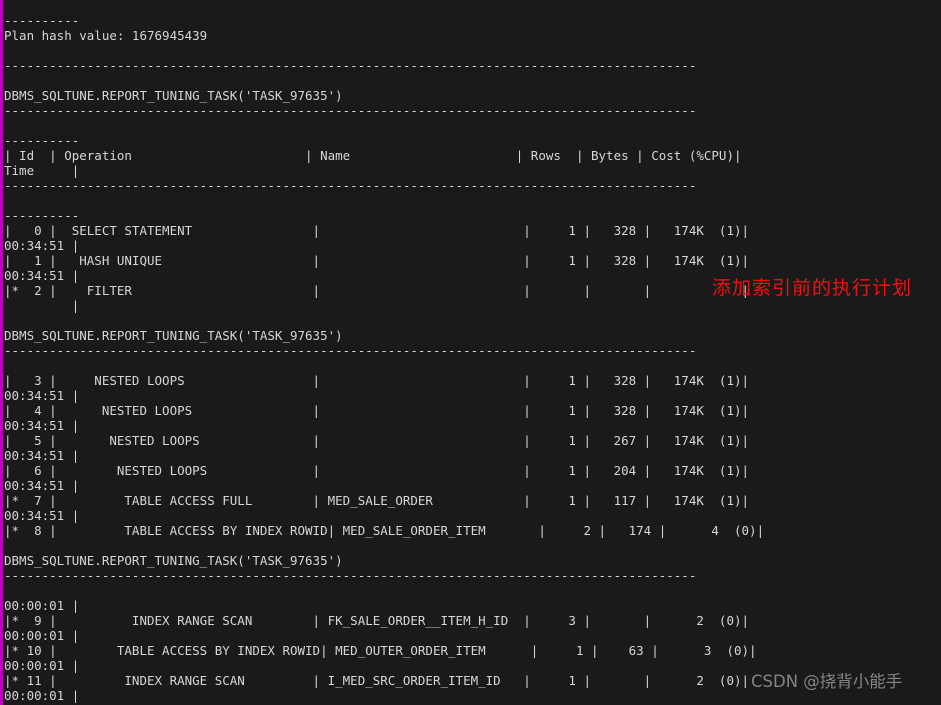 This screenshot has width=941, height=705. I want to click on terminal-left-accent-bar, so click(1, 352).